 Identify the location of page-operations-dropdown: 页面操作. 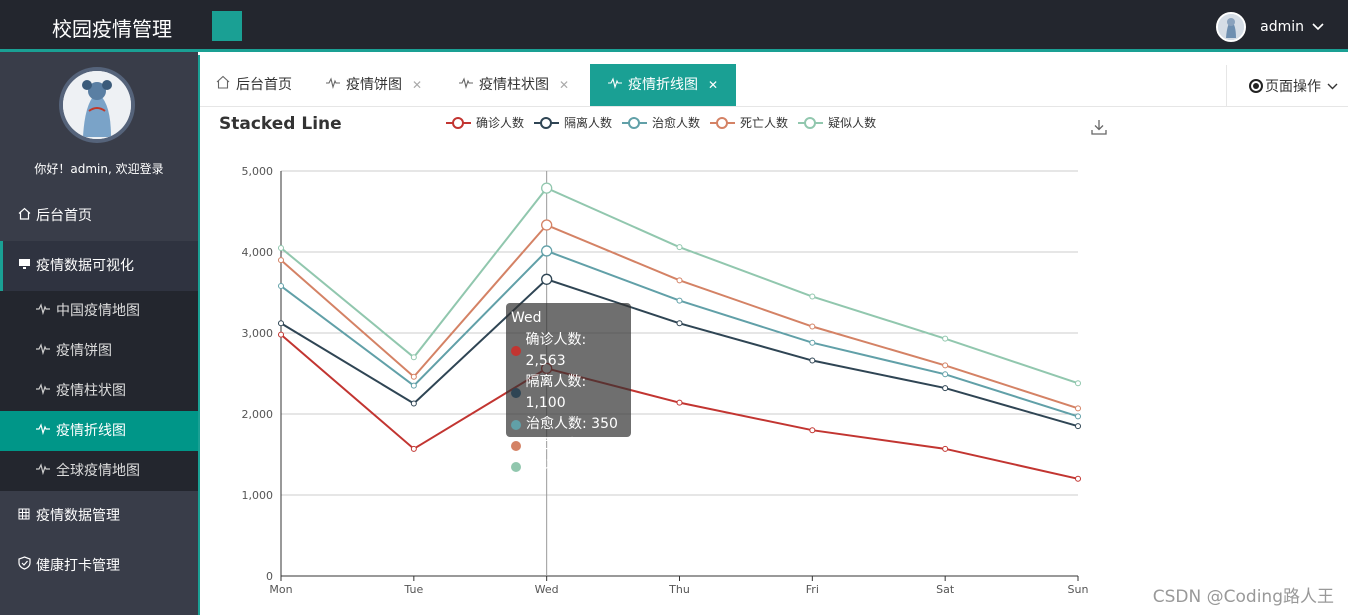
(1287, 85).